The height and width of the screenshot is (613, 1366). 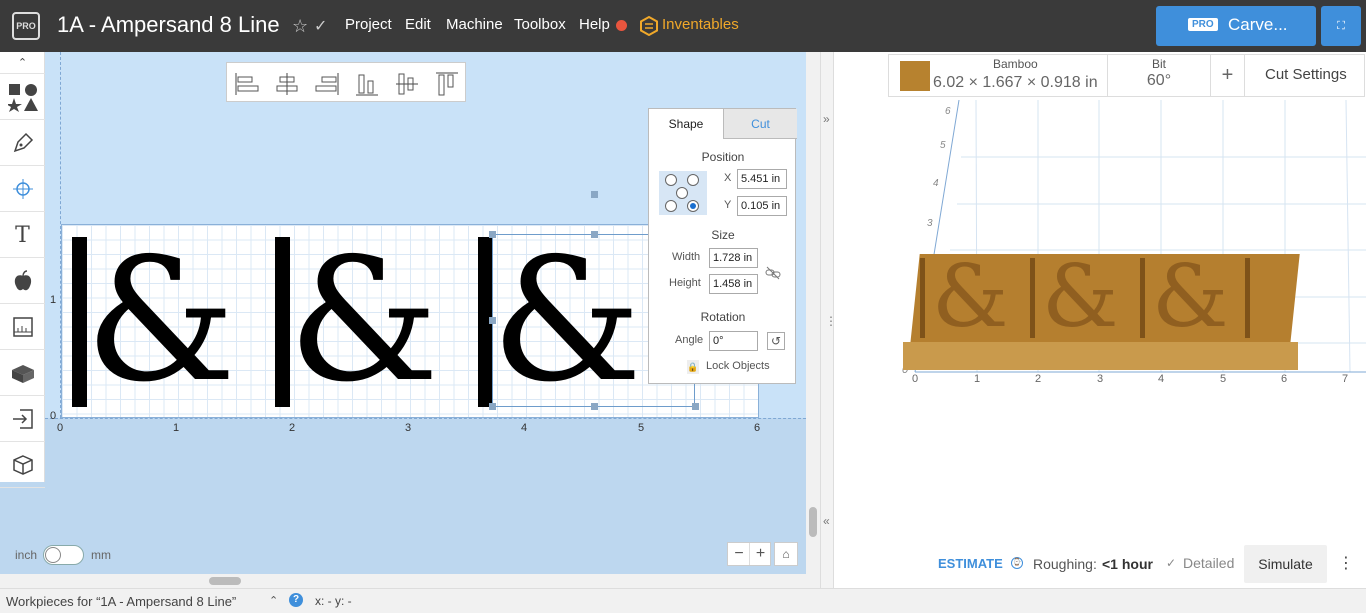 I want to click on import-tool, so click(x=22, y=419).